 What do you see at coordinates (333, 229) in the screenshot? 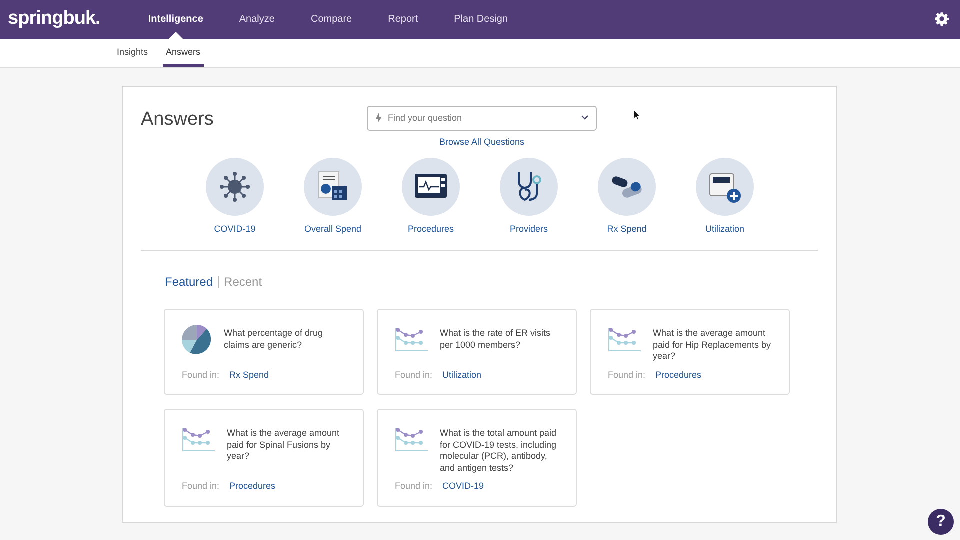
I see `category-link: Overall Spend` at bounding box center [333, 229].